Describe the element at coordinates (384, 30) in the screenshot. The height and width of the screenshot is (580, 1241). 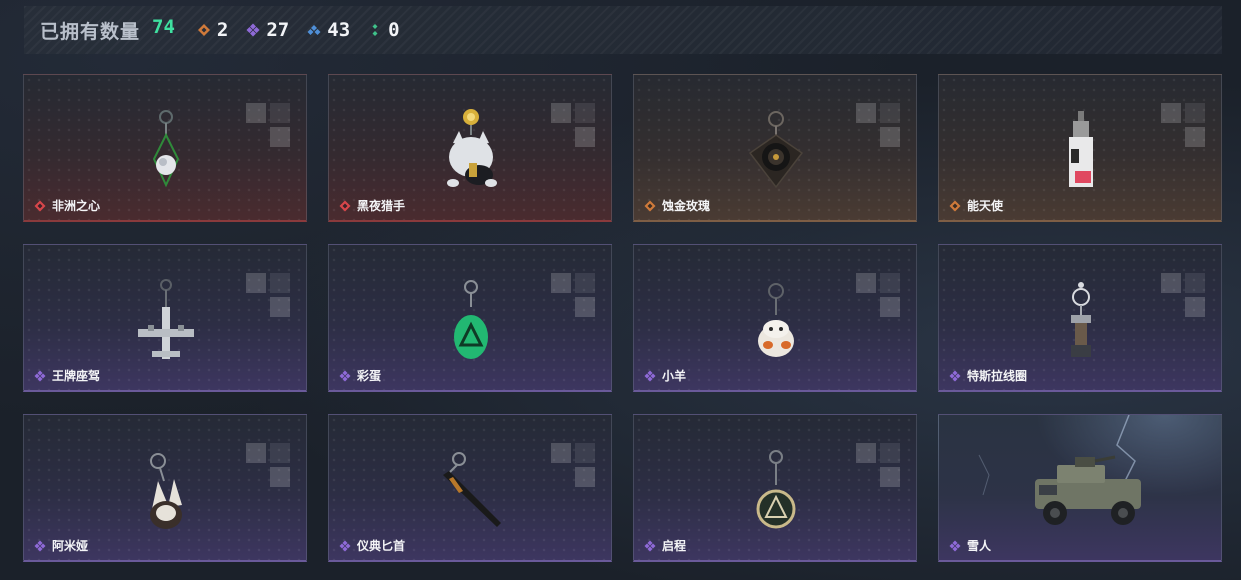
I see `stat-green: 0` at that location.